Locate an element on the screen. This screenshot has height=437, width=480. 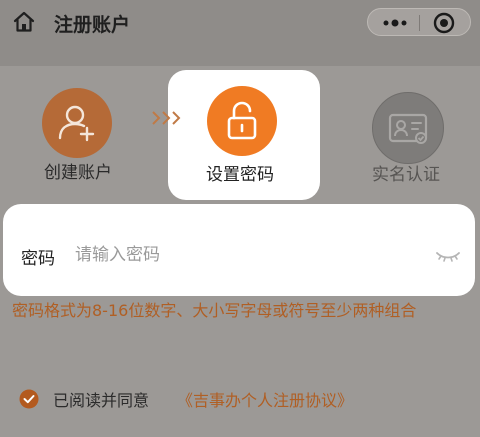
step-real-name-auth is located at coordinates (408, 128).